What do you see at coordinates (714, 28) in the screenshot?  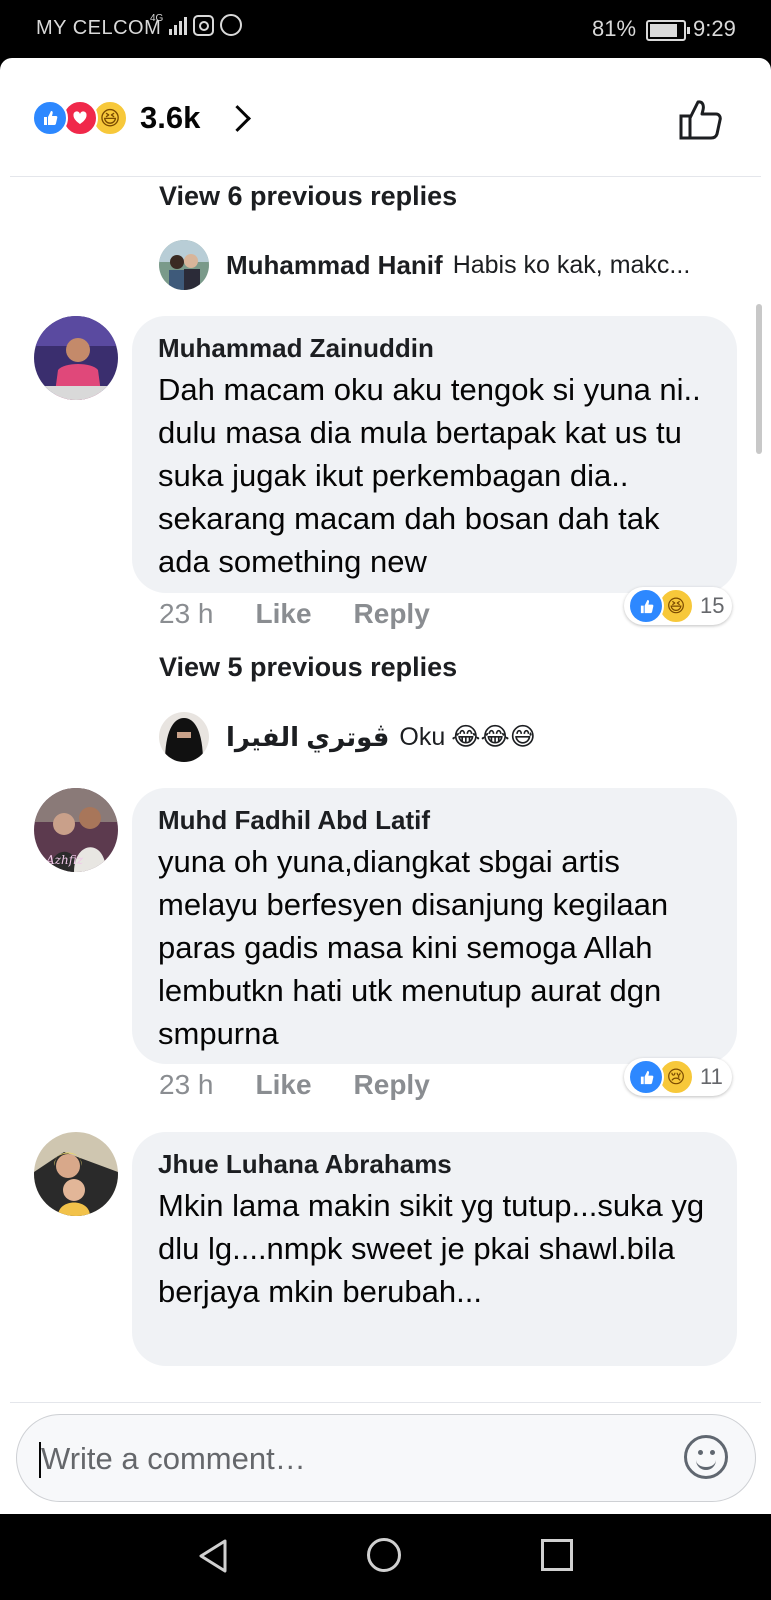 I see `status-time: 9:29` at bounding box center [714, 28].